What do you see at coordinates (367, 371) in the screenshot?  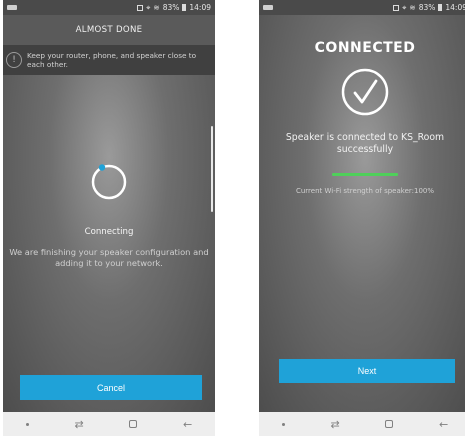 I see `next-button: Next` at bounding box center [367, 371].